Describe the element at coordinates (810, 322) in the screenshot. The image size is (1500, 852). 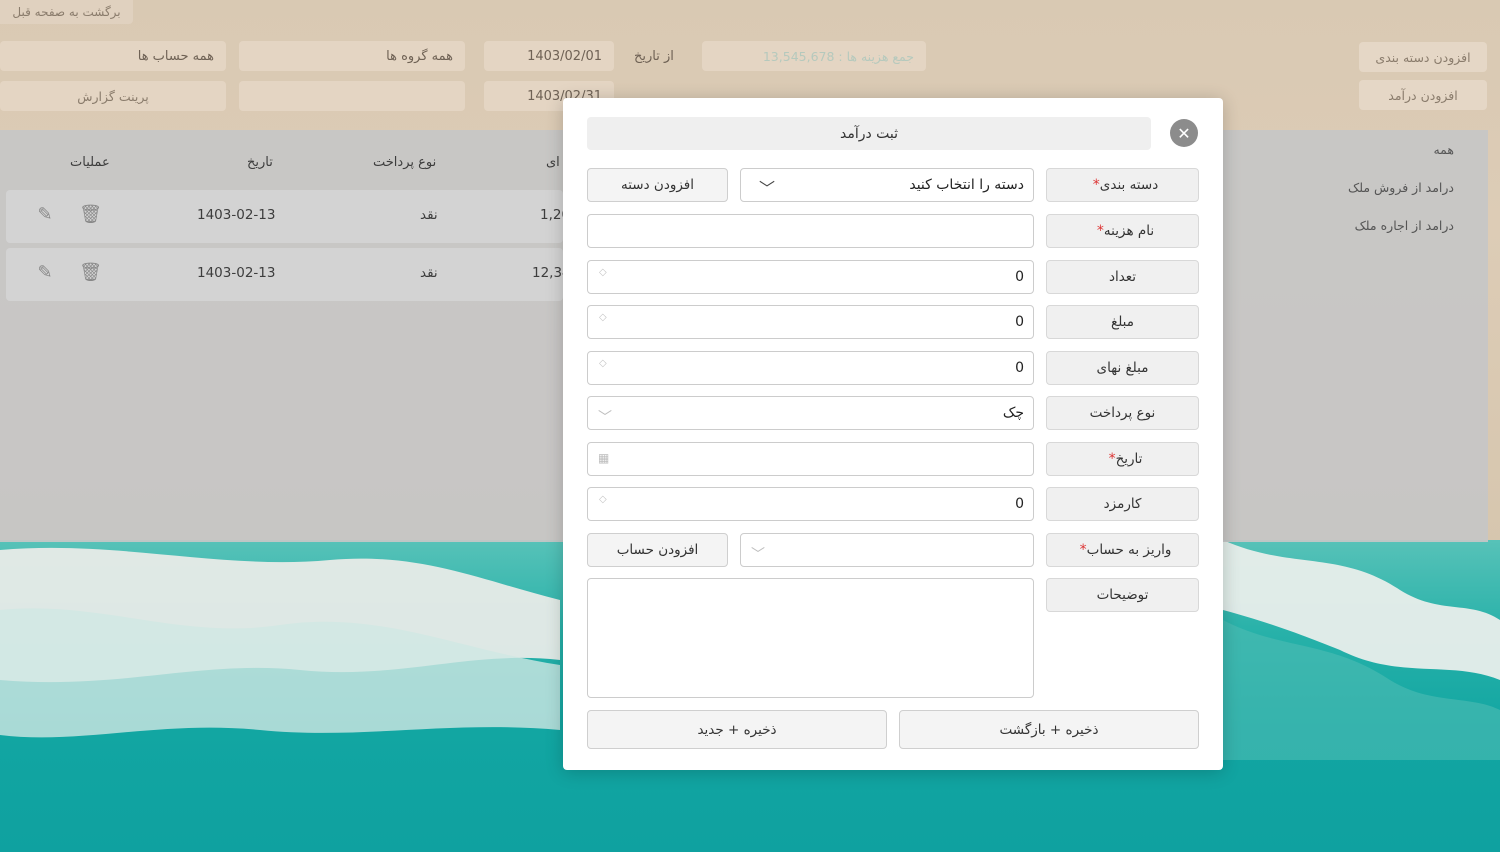
I see `amount-input: 0 ◇` at that location.